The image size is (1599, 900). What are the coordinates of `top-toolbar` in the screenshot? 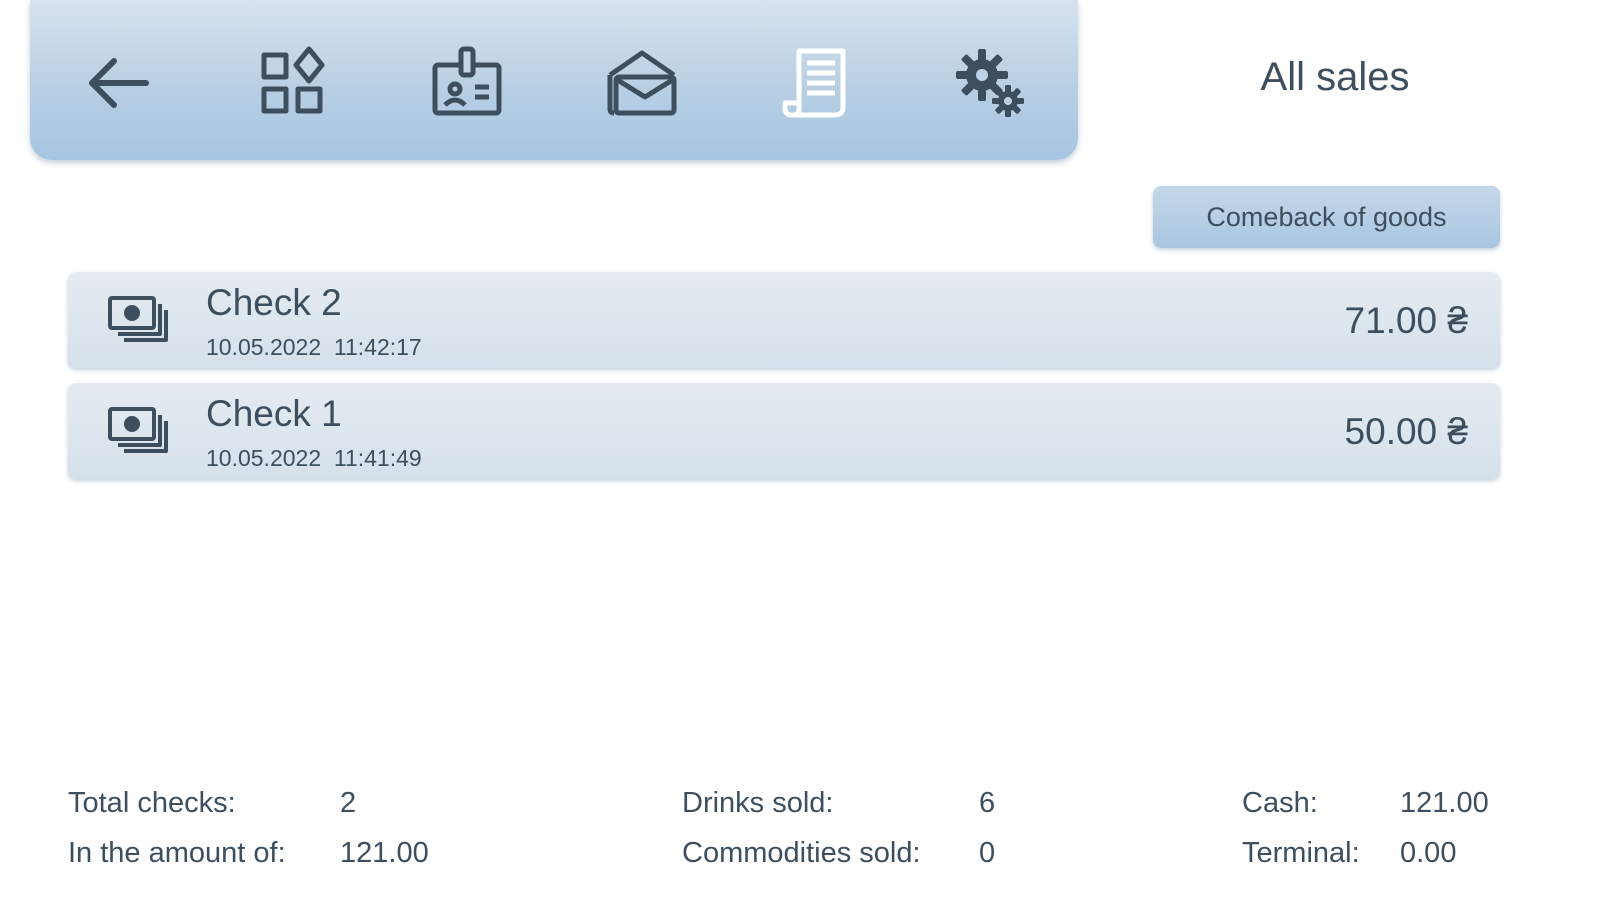 It's located at (554, 80).